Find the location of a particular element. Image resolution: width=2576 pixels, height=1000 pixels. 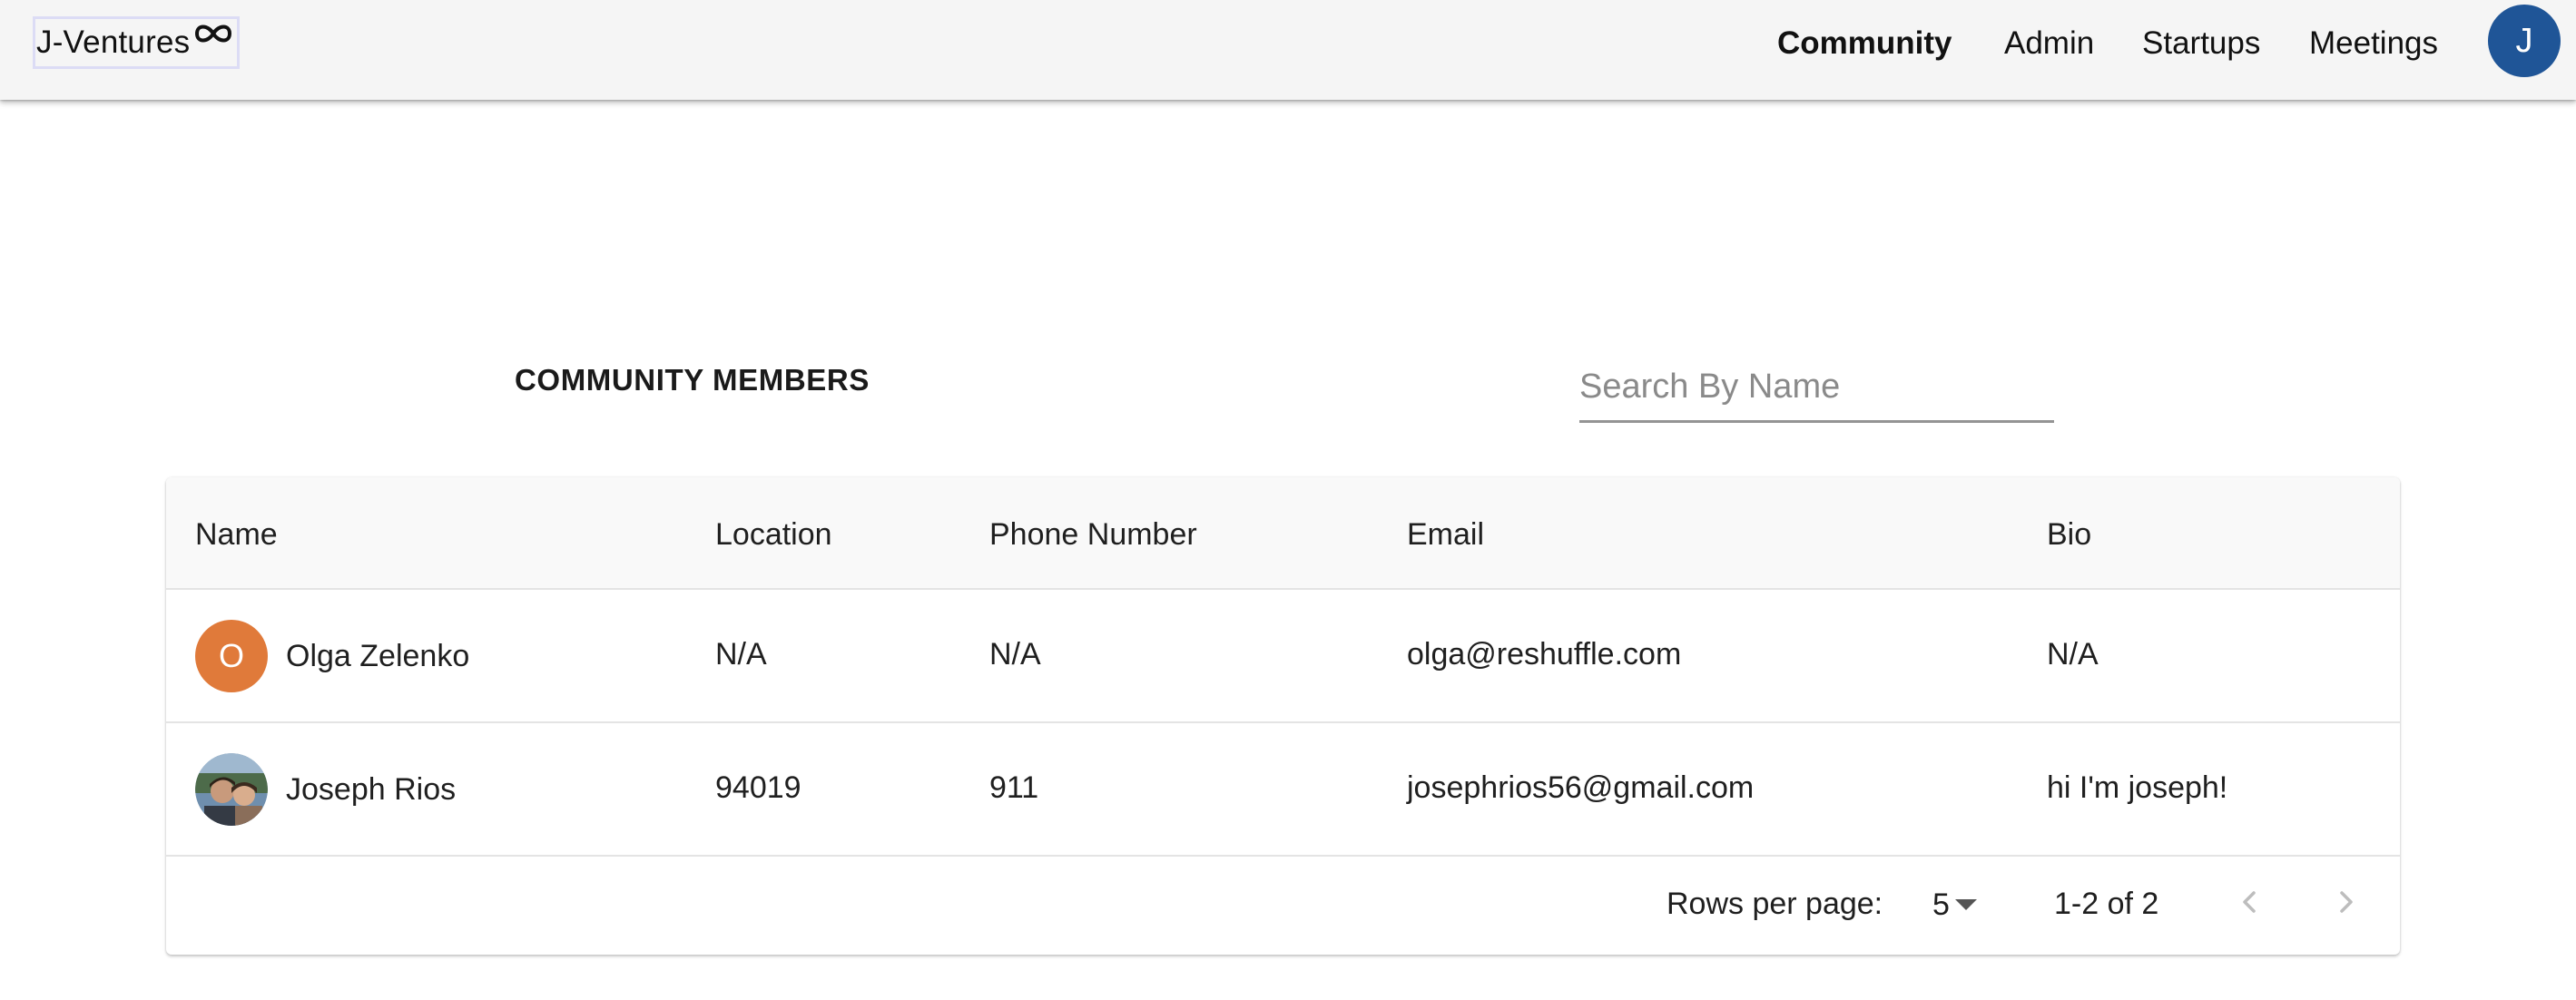

rows-per-page-value: 5 is located at coordinates (1941, 905).